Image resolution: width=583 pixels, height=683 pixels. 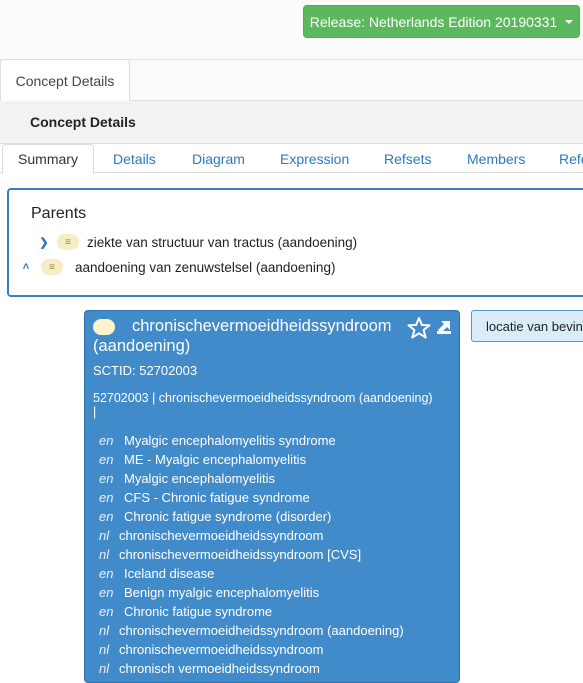 What do you see at coordinates (230, 440) in the screenshot?
I see `description-term: Myalgic encephalomyelitis syndrome` at bounding box center [230, 440].